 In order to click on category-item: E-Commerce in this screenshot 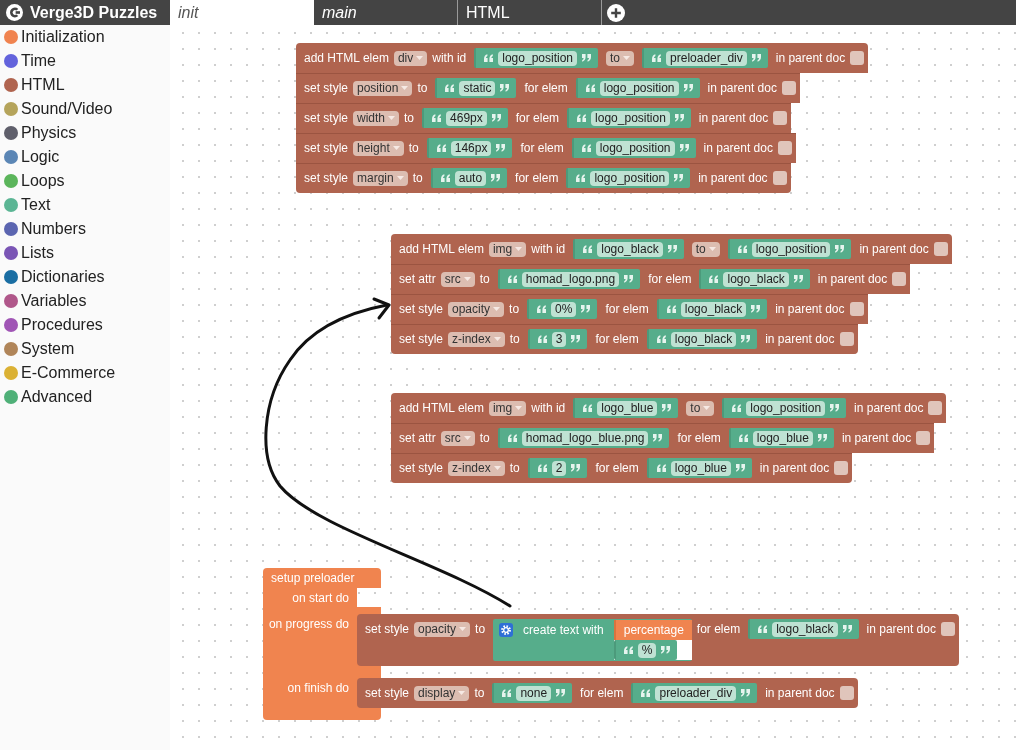, I will do `click(60, 373)`.